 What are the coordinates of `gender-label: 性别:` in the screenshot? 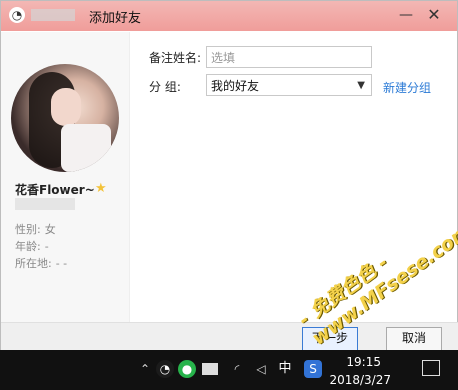 It's located at (28, 229).